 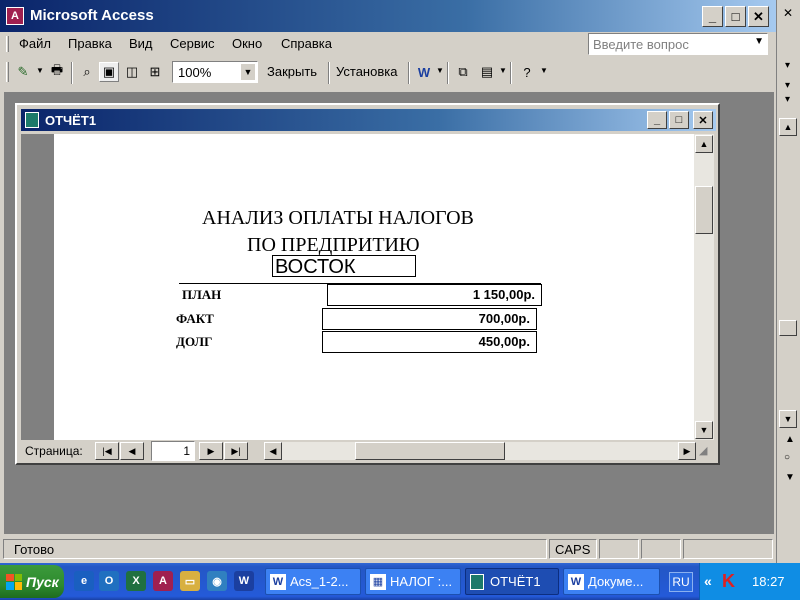 I want to click on toolbar-grip, so click(x=7, y=72).